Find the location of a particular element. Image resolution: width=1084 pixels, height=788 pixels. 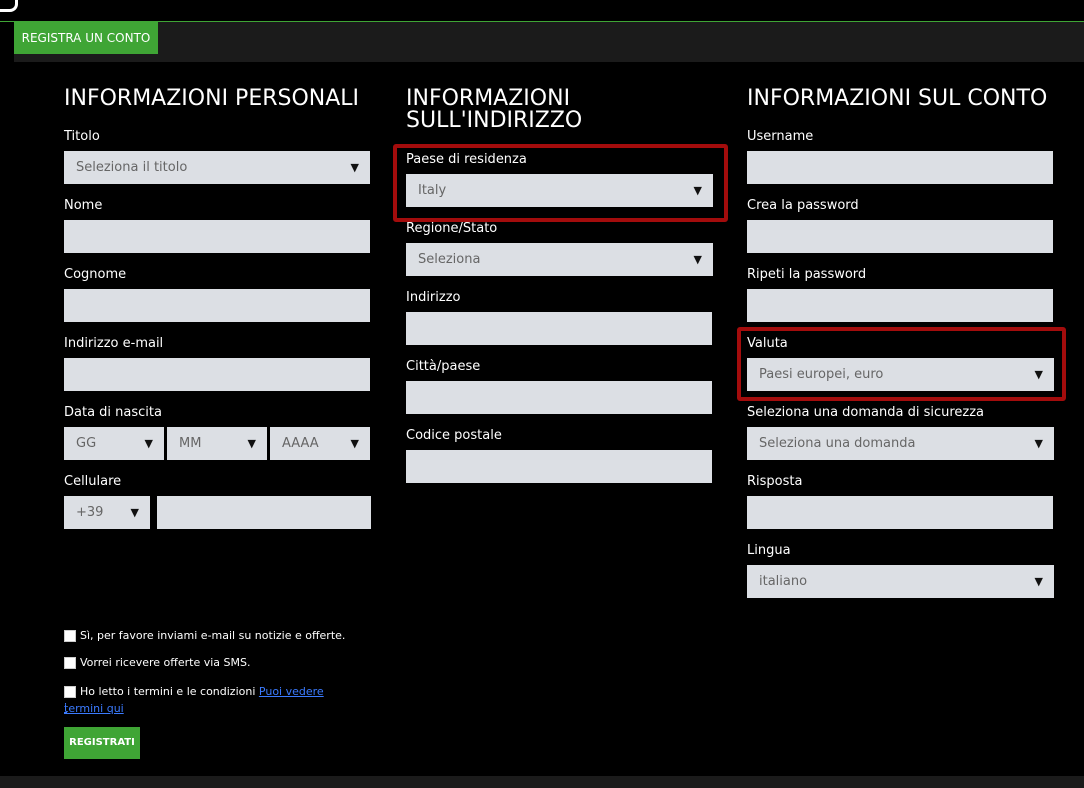

sms-consent-text: Vorrei ricevere offerte via SMS. is located at coordinates (165, 662).